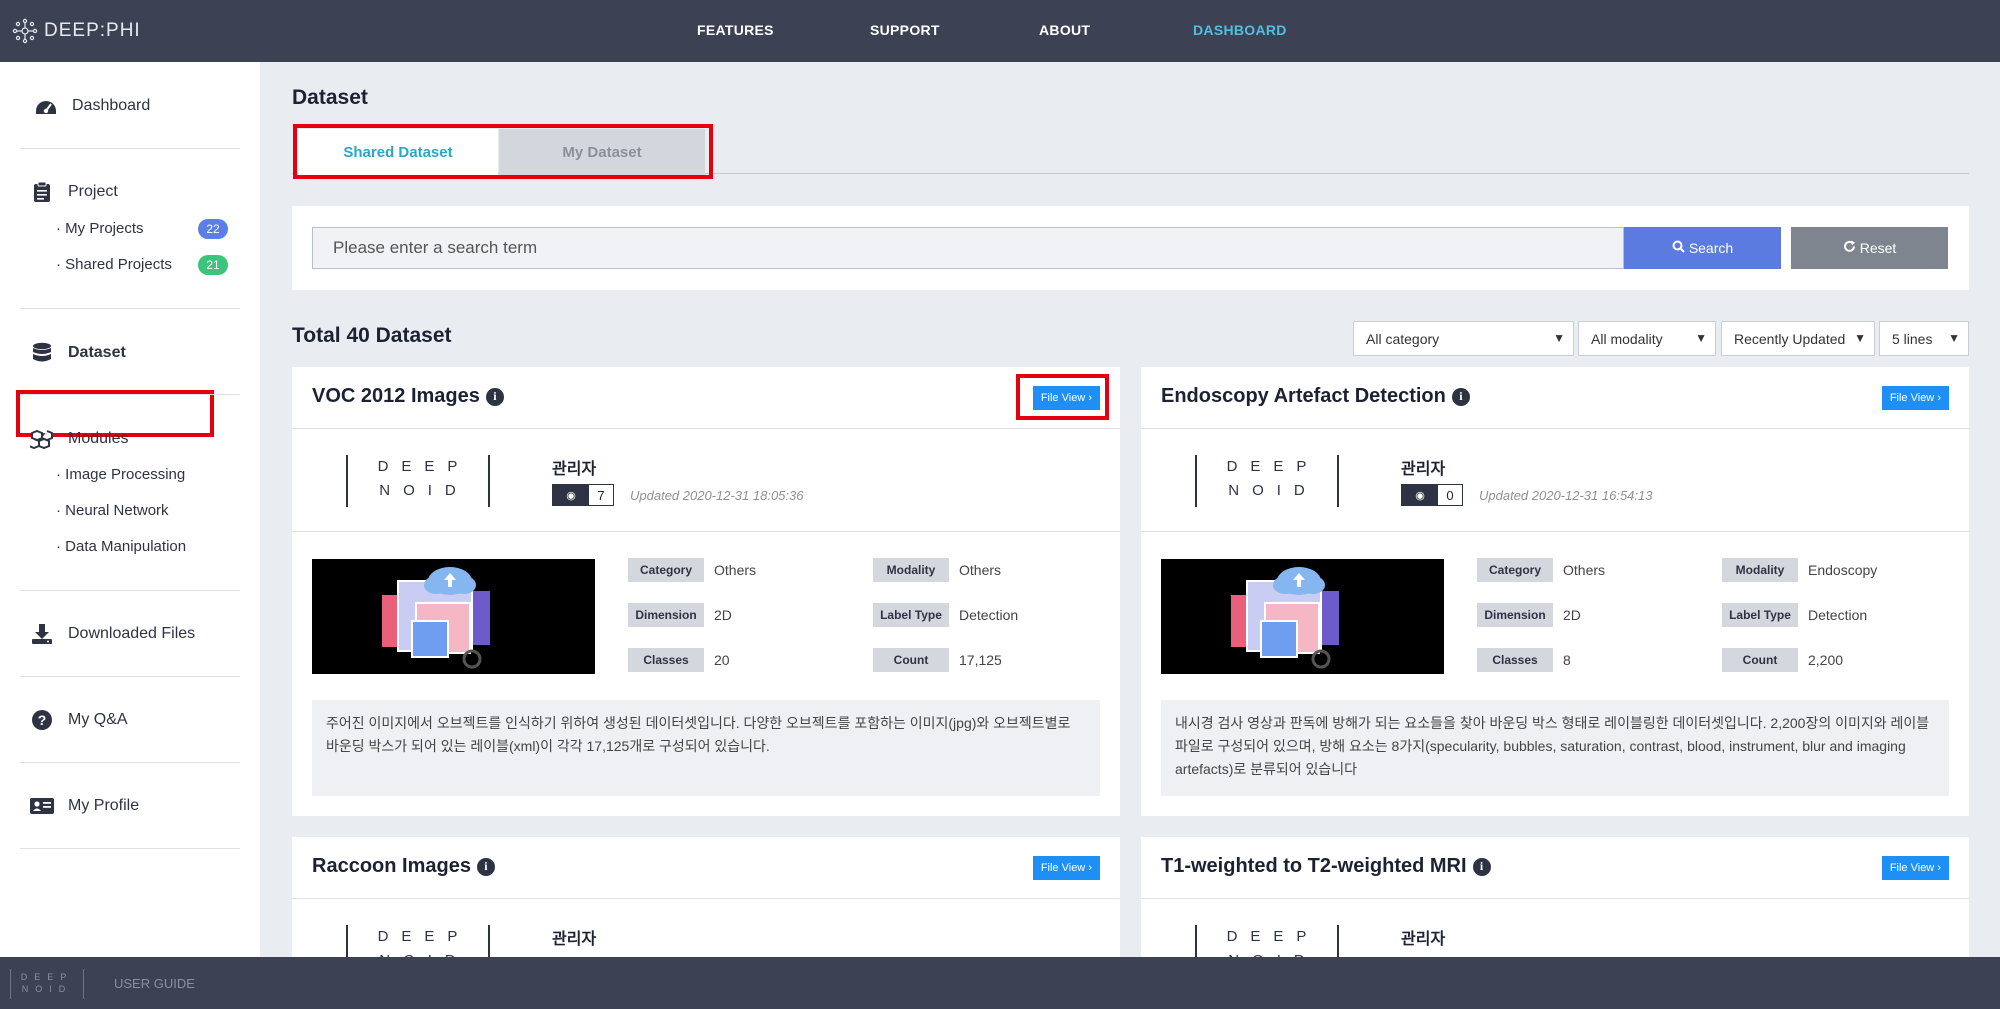 This screenshot has width=2000, height=1009. What do you see at coordinates (980, 570) in the screenshot?
I see `modality-value: Others` at bounding box center [980, 570].